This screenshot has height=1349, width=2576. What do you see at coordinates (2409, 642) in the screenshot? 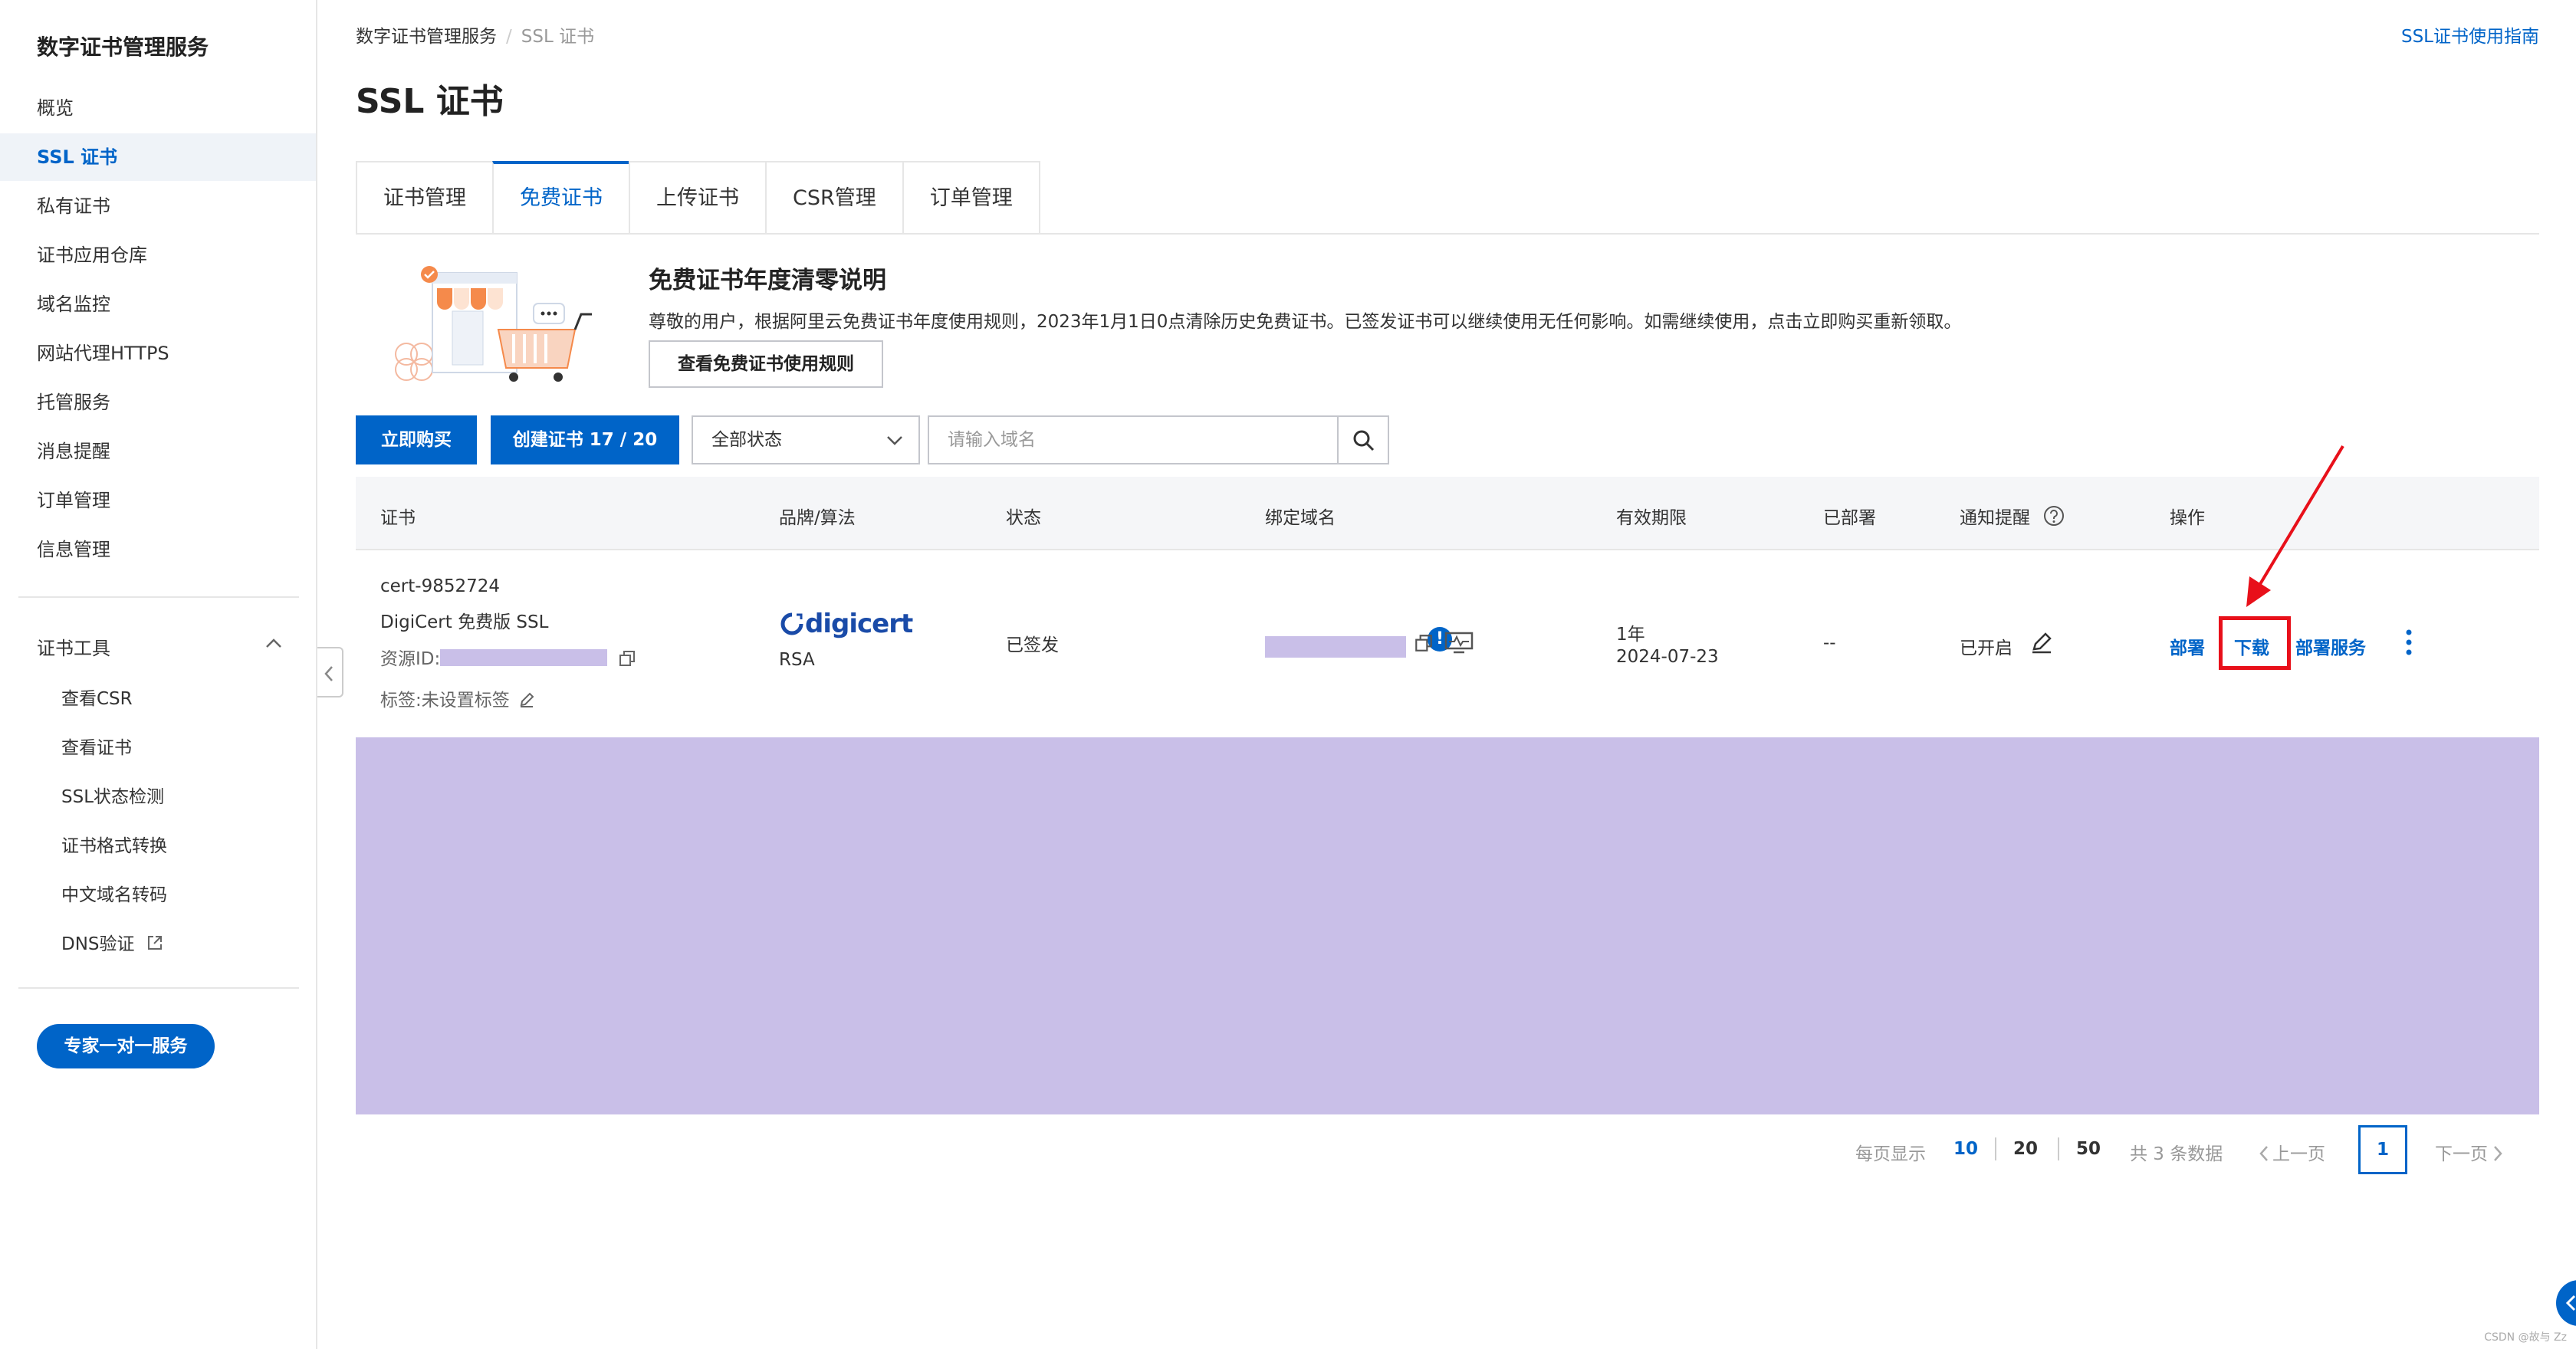
I see `more-vertical-icon` at bounding box center [2409, 642].